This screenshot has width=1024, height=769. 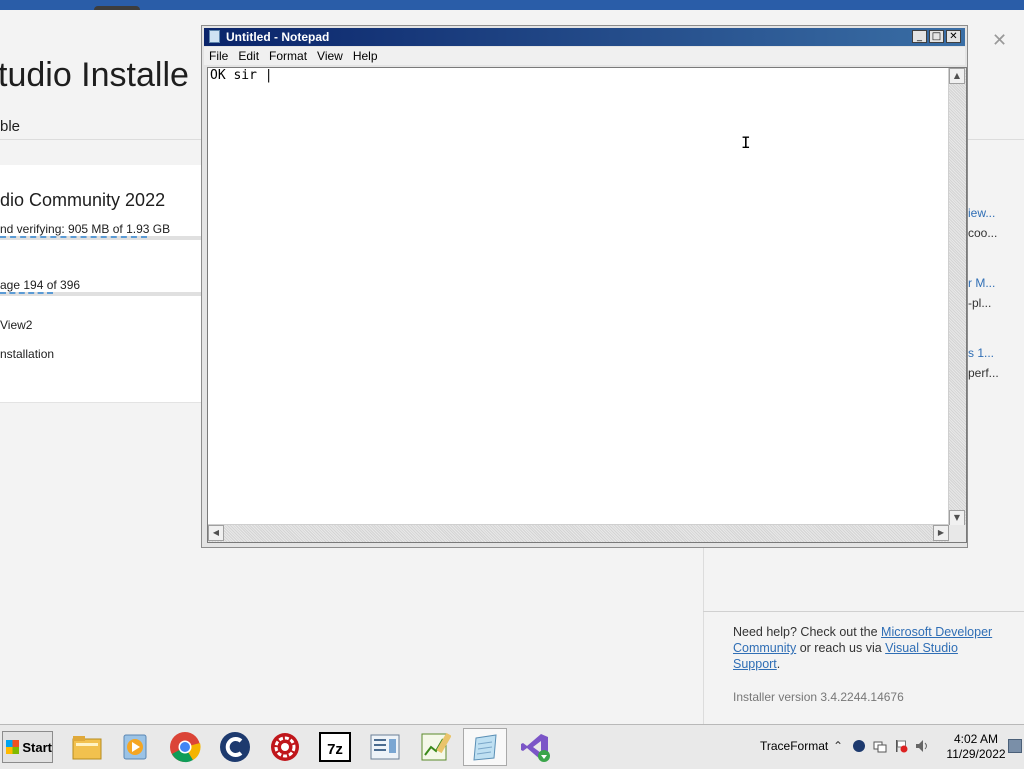 What do you see at coordinates (818, 697) in the screenshot?
I see `installer-version: Installer version 3.4.2244.14676` at bounding box center [818, 697].